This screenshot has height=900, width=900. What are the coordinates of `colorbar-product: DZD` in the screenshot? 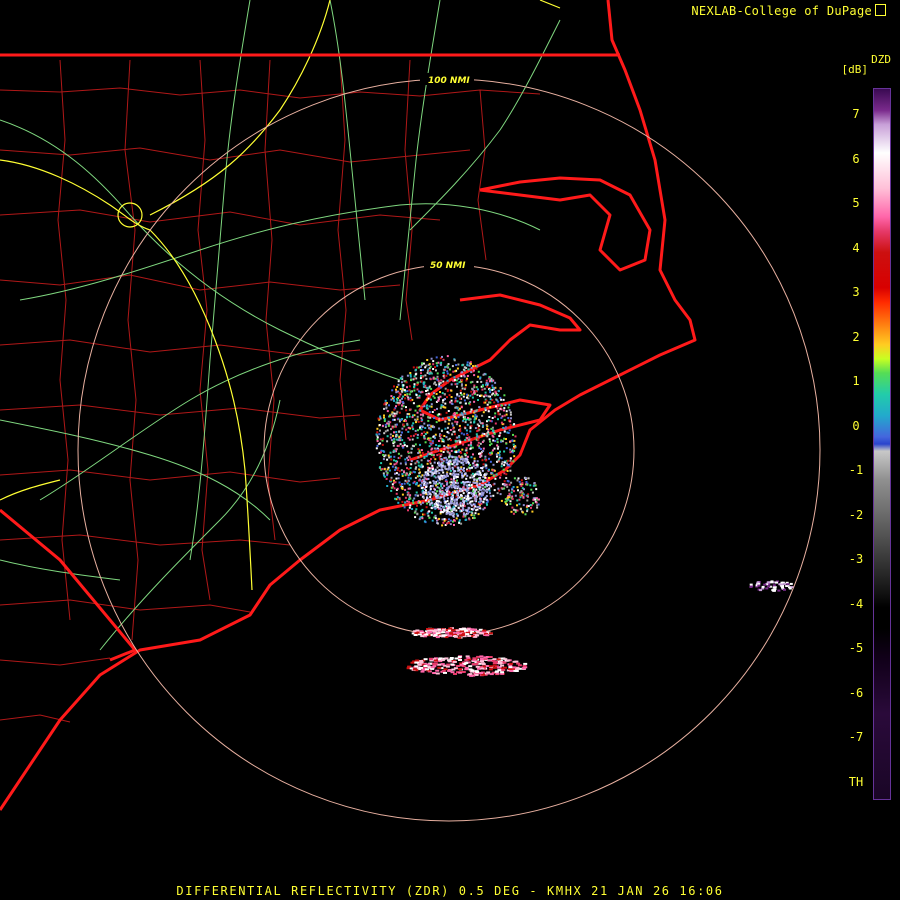 It's located at (881, 59).